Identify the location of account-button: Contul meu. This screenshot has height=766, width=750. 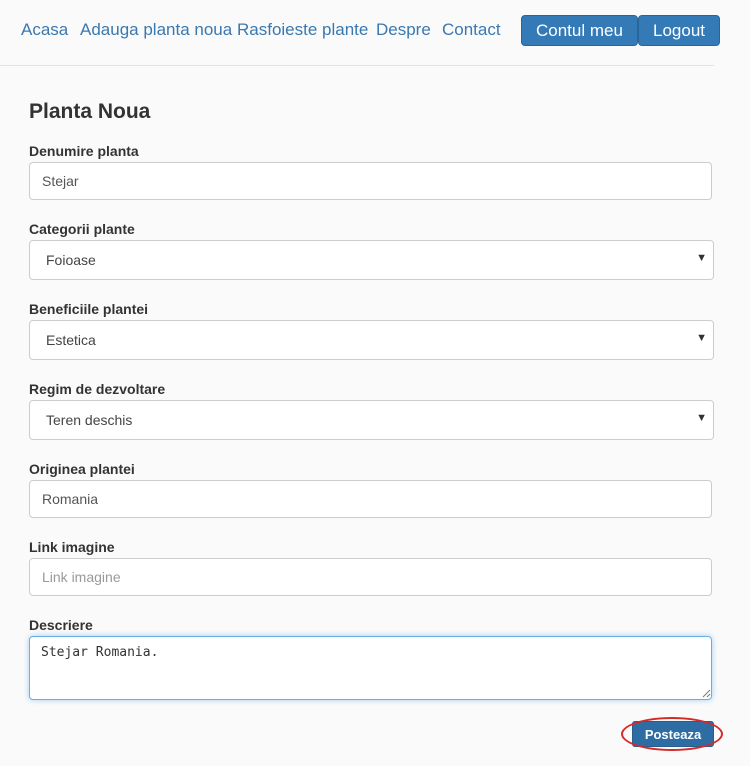
(579, 30).